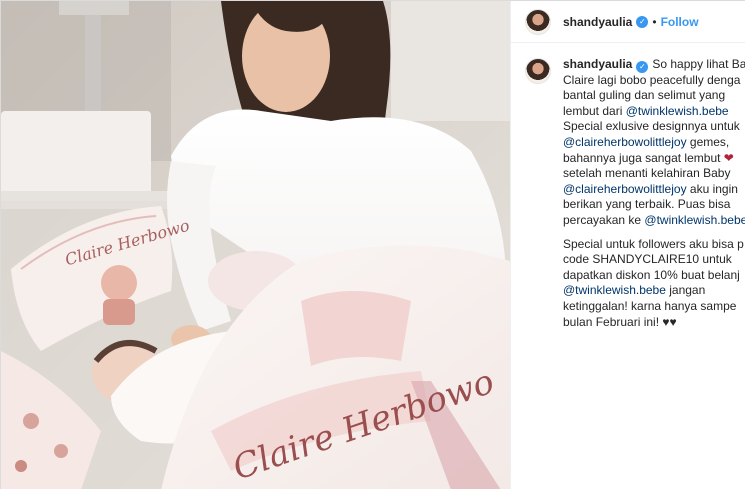 The height and width of the screenshot is (489, 745). I want to click on caption-line-text: Claire lagi bobo peacefully denga, so click(652, 79).